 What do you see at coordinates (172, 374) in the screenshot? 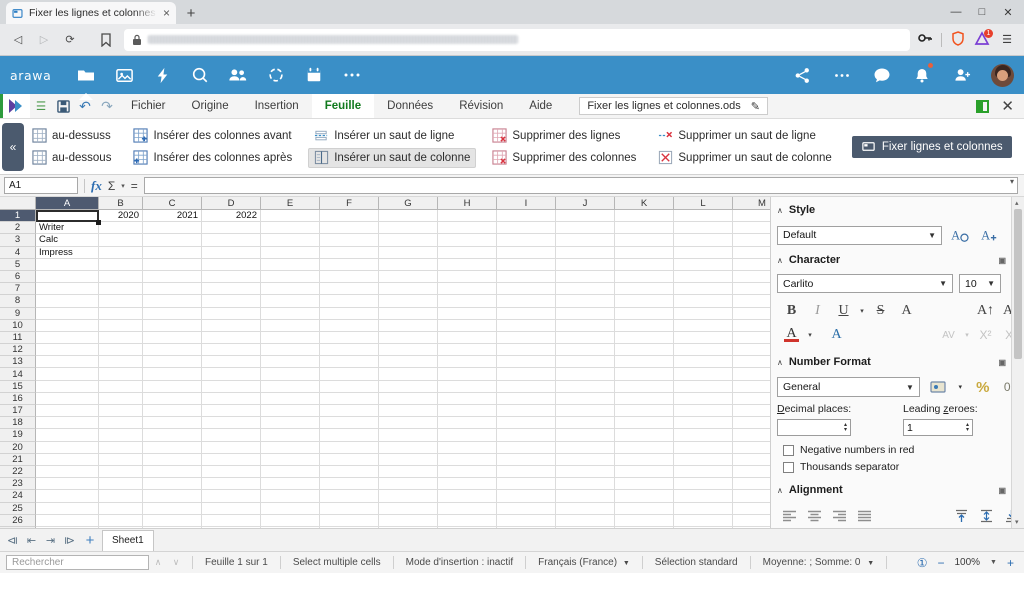
I see `cell-C14` at bounding box center [172, 374].